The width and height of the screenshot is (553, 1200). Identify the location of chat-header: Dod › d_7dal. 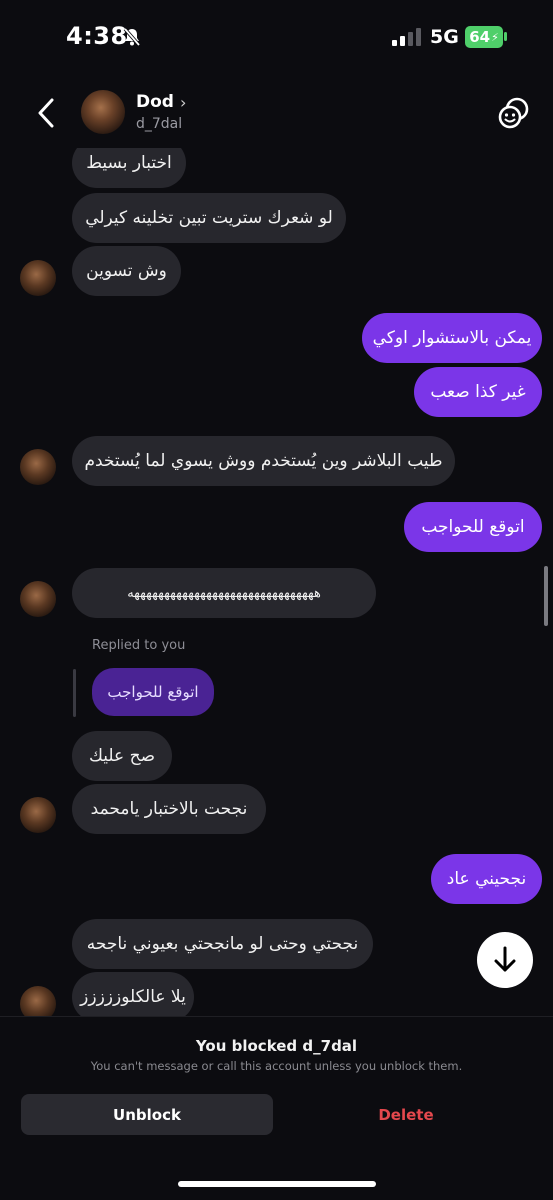
(276, 112).